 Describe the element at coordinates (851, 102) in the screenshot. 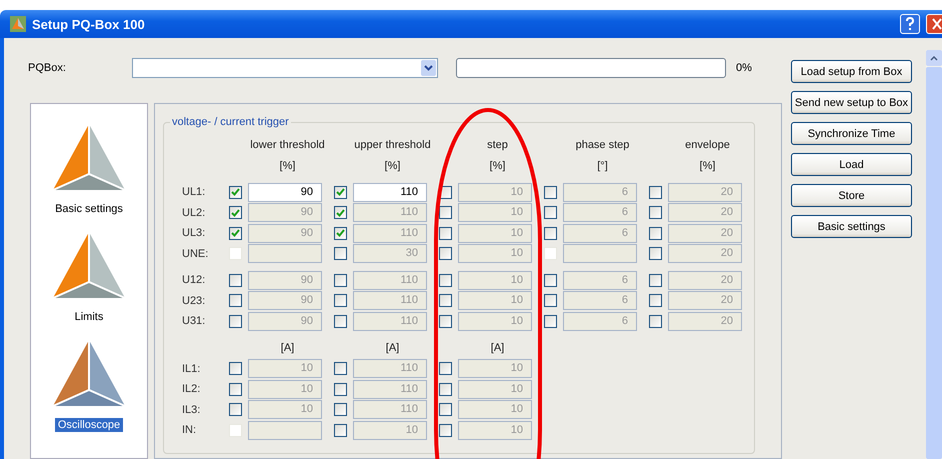

I see `action-button: Send new setup to Box` at that location.